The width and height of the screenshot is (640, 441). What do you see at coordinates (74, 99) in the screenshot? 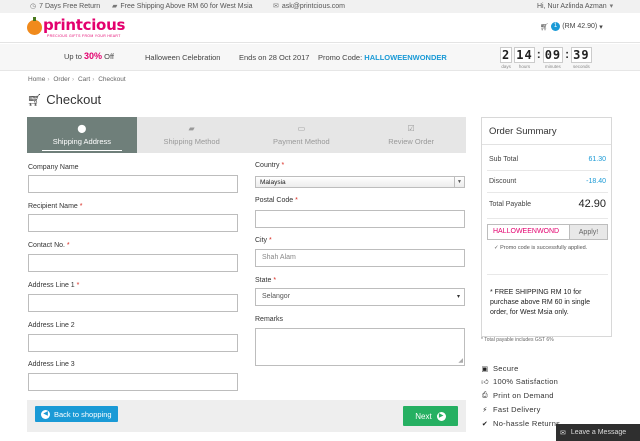
I see `page-title-text: Checkout` at bounding box center [74, 99].